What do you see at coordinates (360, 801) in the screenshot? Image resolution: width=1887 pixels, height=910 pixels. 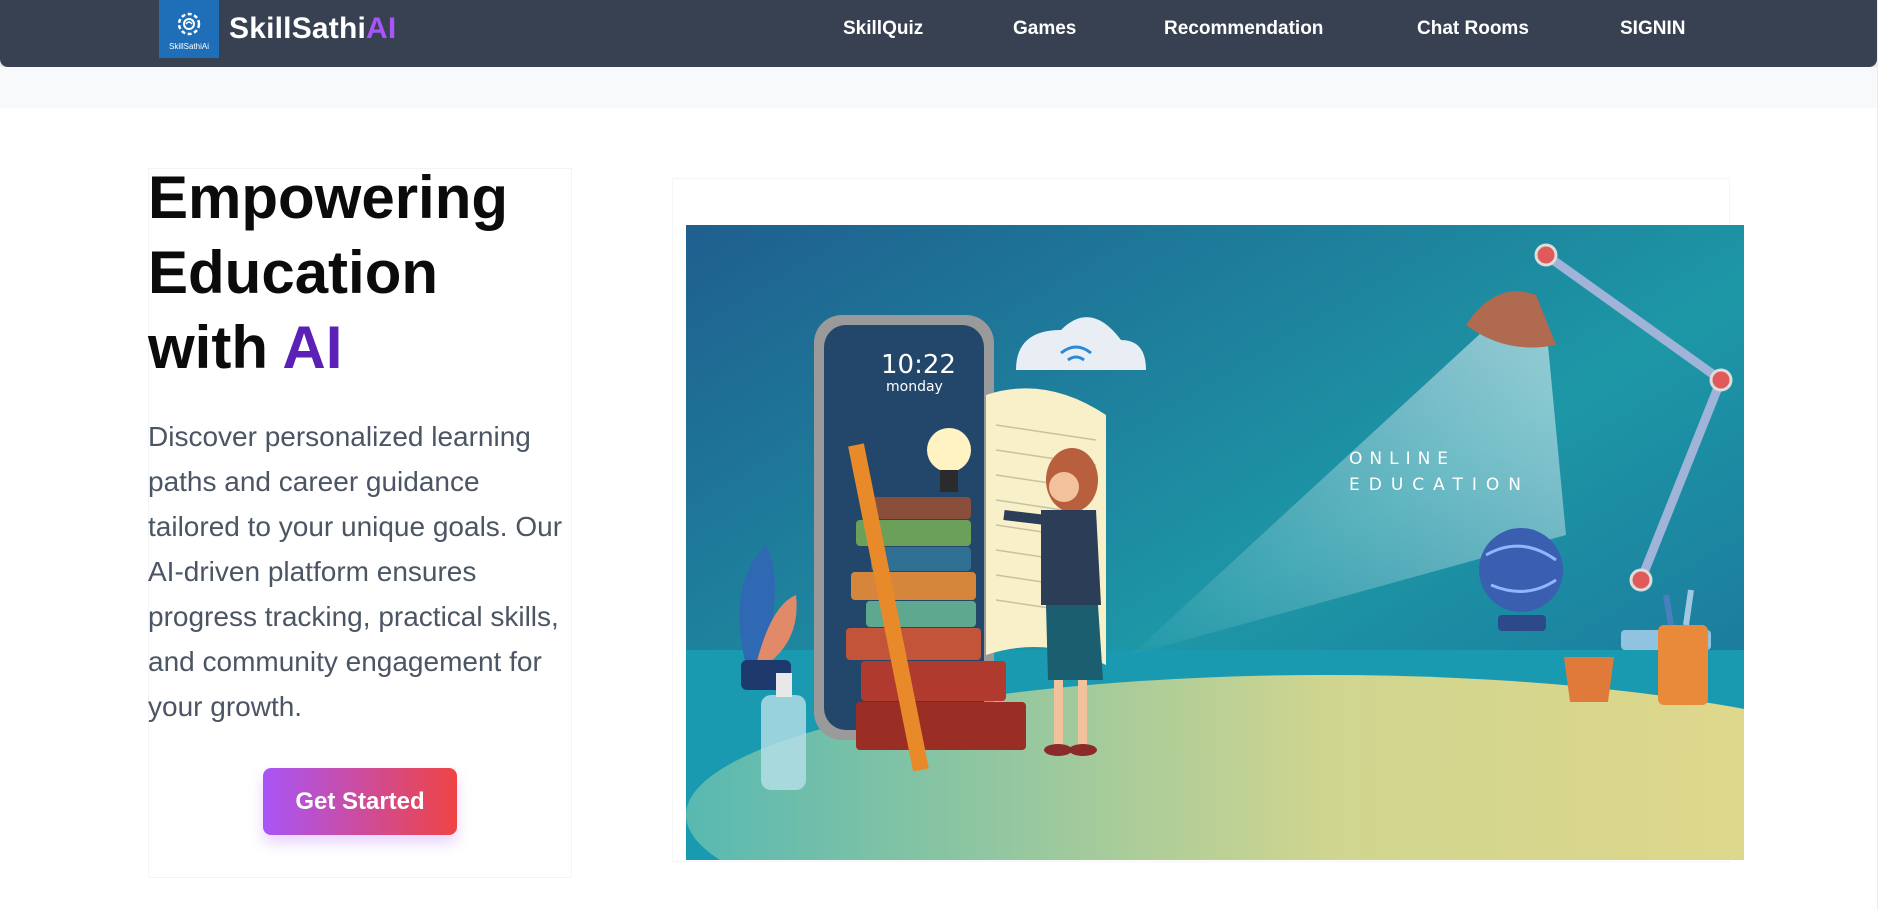 I see `get-started-button: Get Started` at bounding box center [360, 801].